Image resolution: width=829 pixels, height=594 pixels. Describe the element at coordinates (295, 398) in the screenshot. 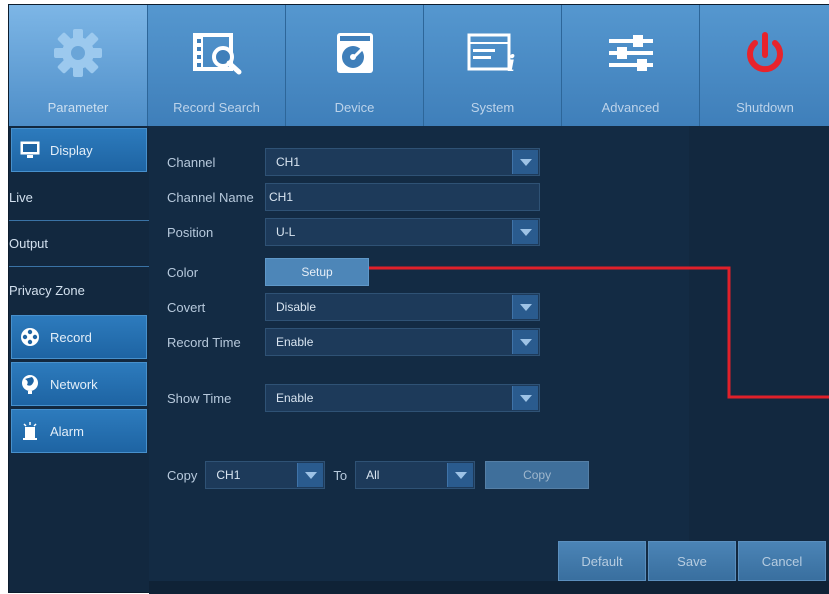

I see `show-time-value: Enable` at that location.